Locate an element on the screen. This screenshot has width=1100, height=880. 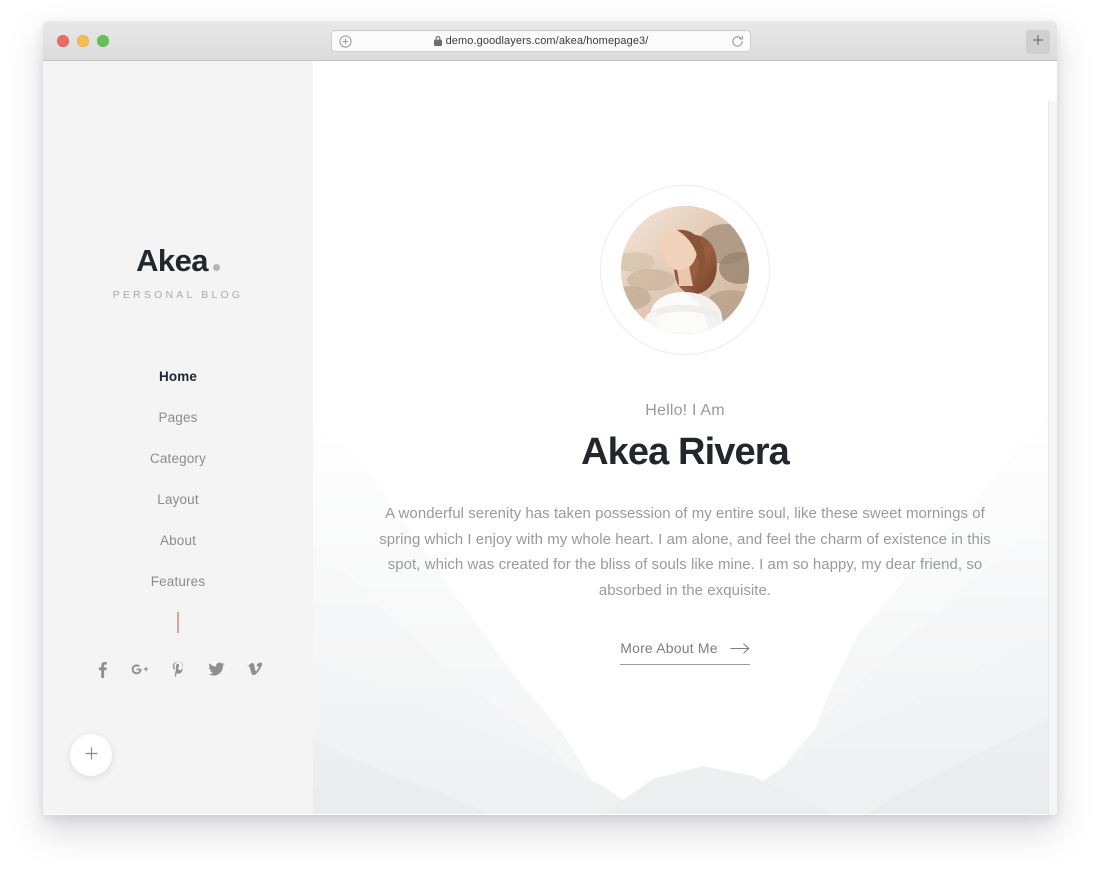
facebook-icon is located at coordinates (102, 669).